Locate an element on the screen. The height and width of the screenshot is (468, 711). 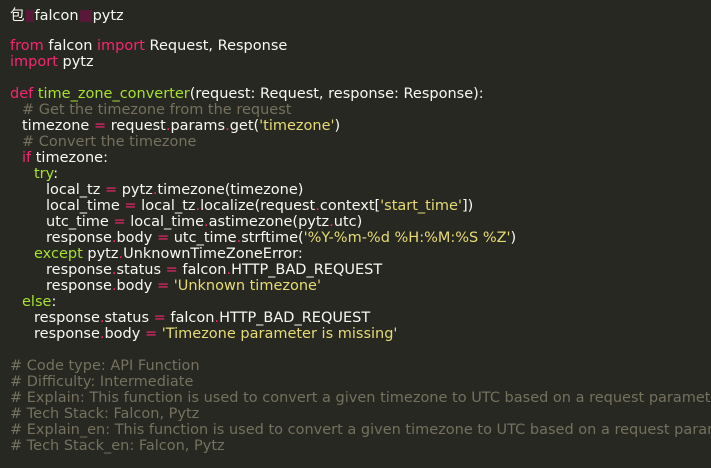
string-literal: '%Y-%m-%d %H:%M:%S %Z' is located at coordinates (407, 238).